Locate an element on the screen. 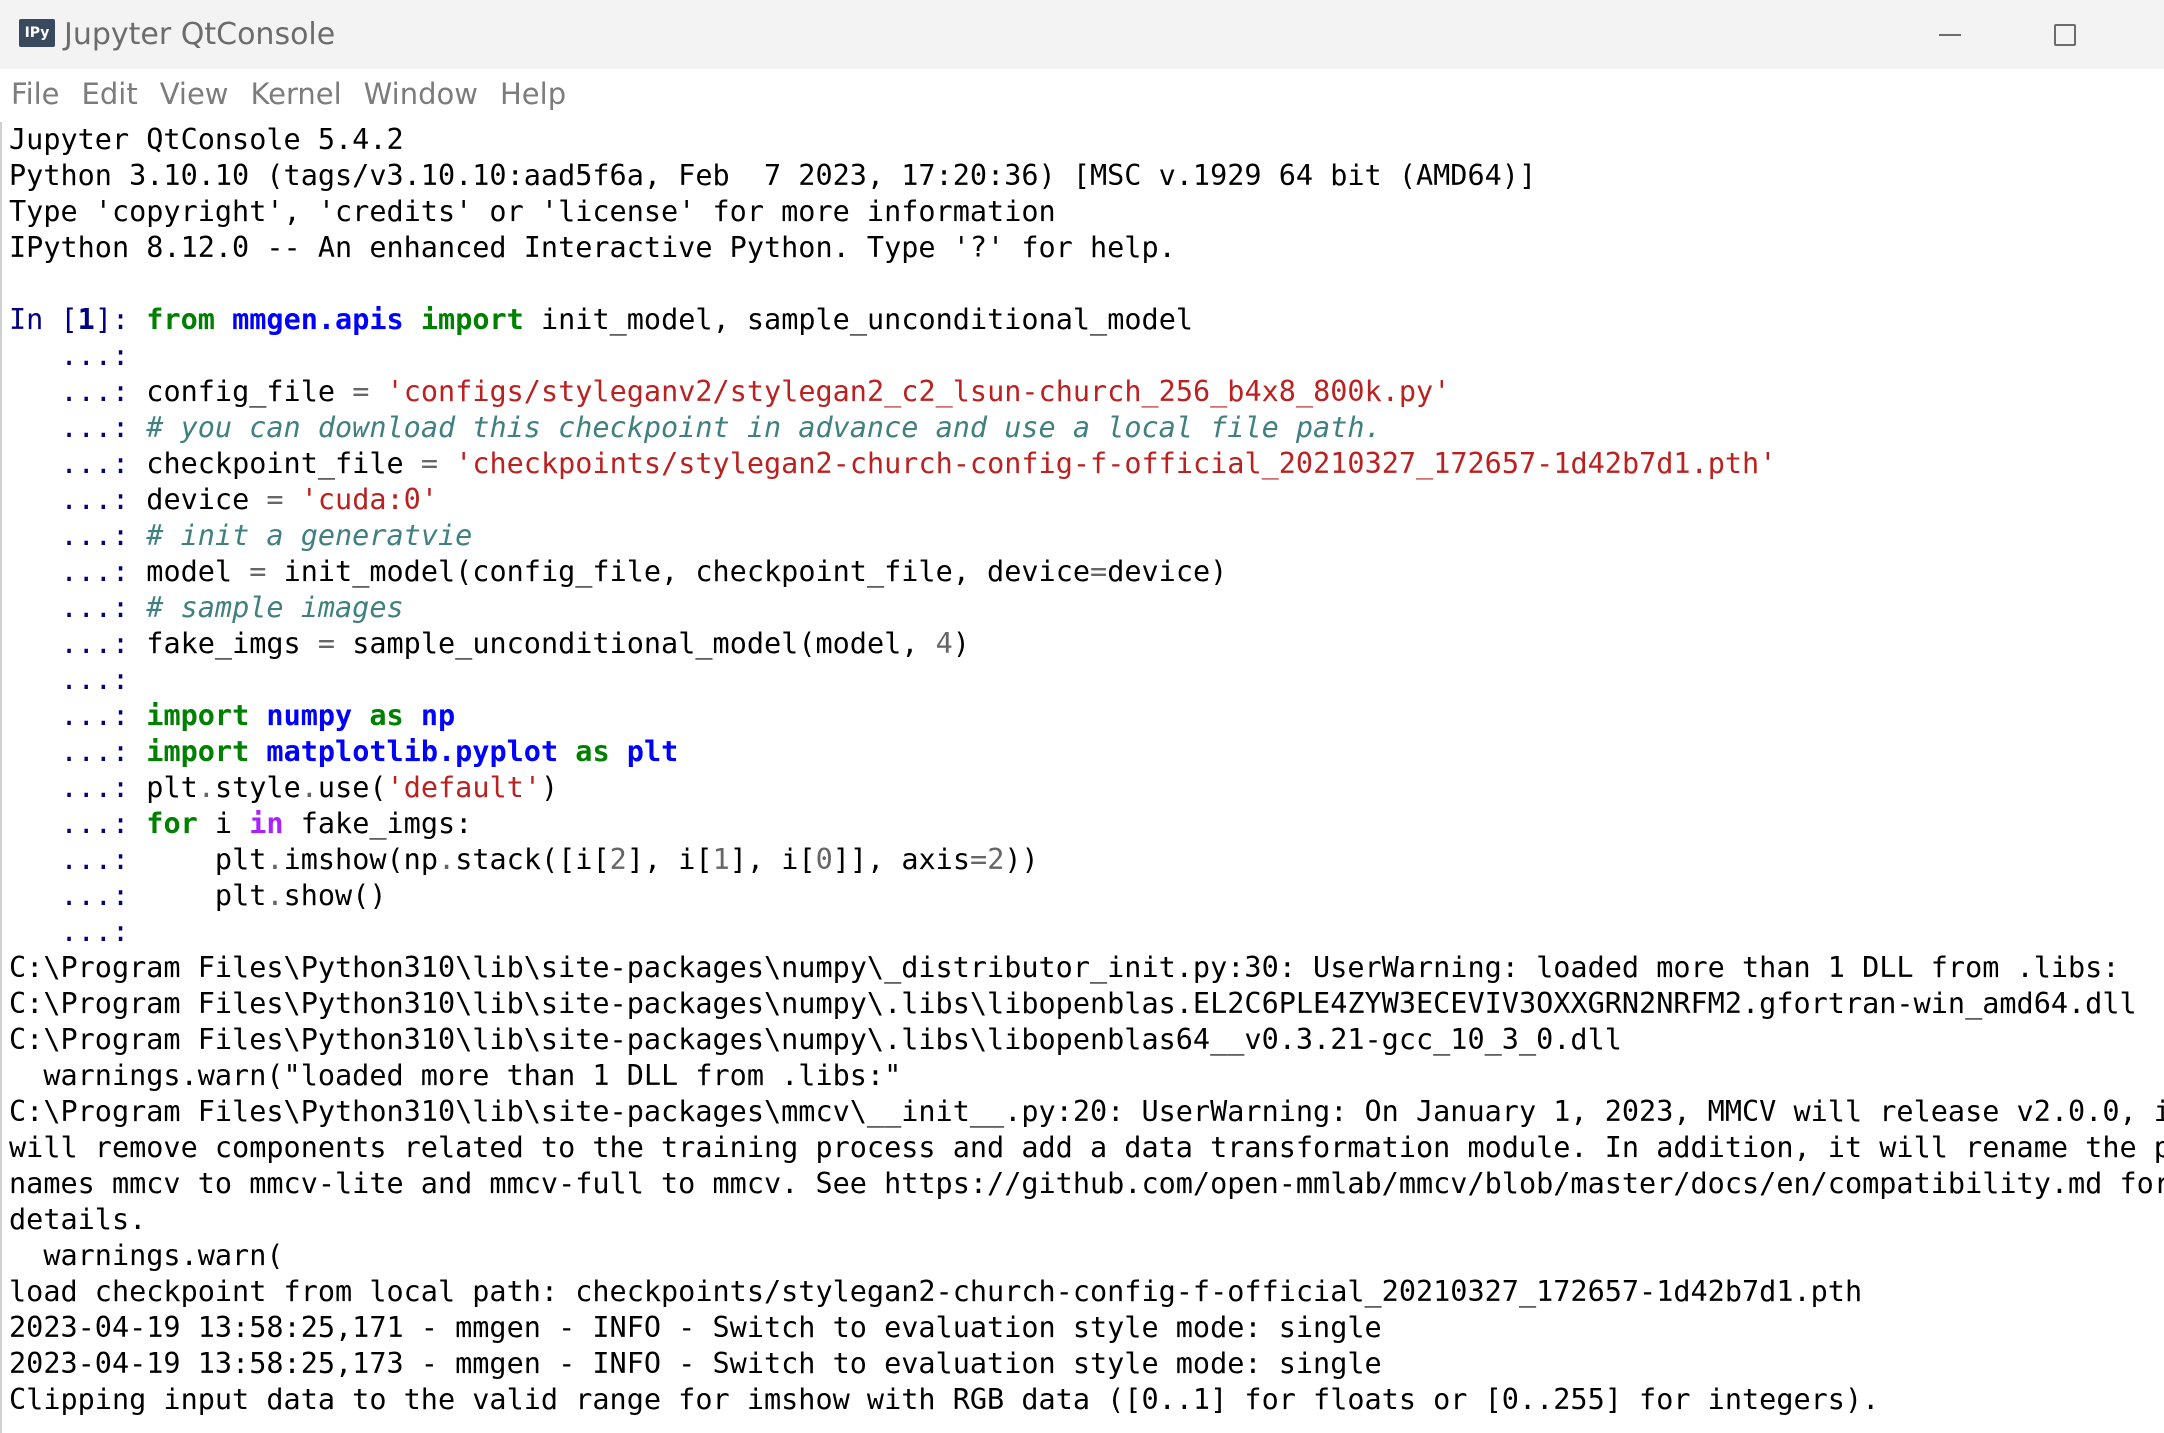  code-text: show() is located at coordinates (335, 895).